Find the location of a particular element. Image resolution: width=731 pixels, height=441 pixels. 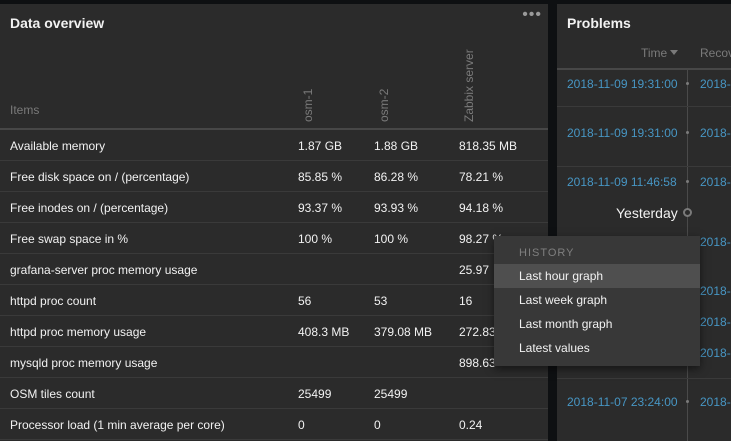

value-cell: 86.28 % is located at coordinates (396, 177).